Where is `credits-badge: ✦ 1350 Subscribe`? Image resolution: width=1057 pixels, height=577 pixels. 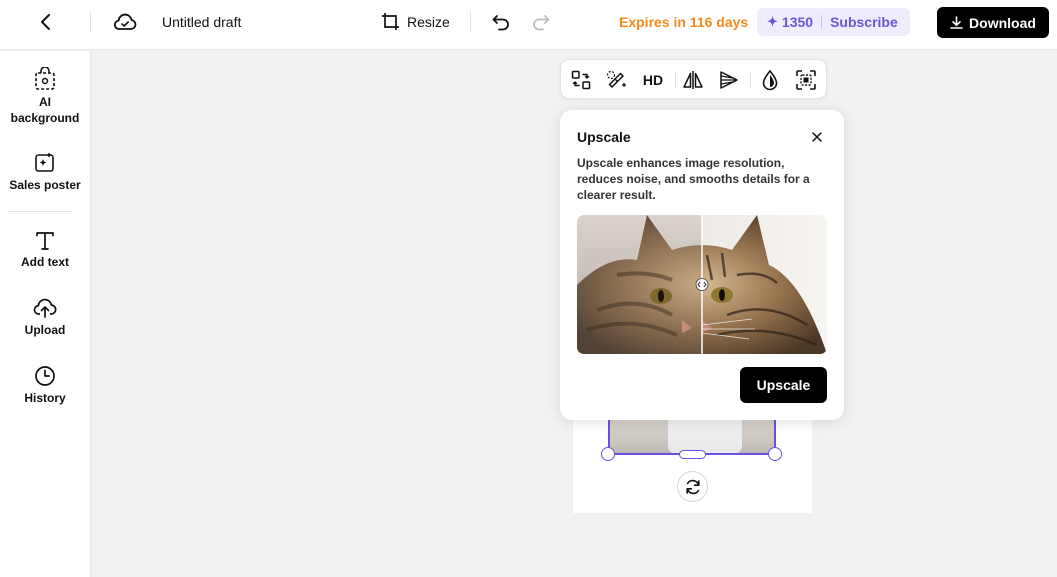 credits-badge: ✦ 1350 Subscribe is located at coordinates (833, 22).